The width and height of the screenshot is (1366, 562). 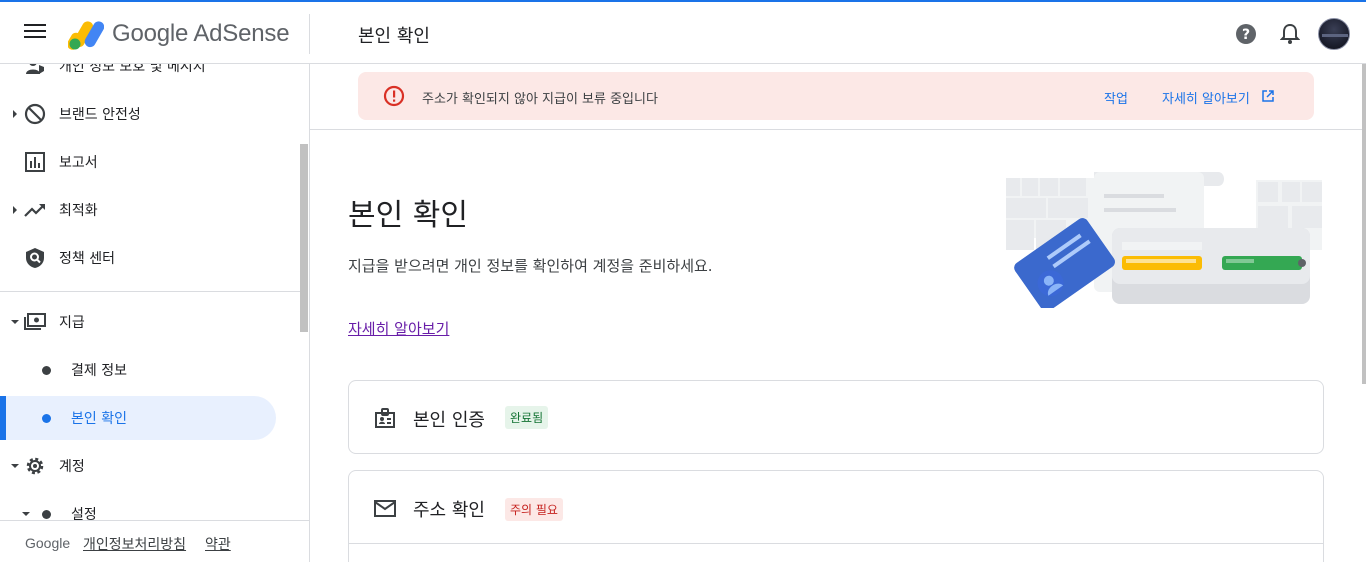 I want to click on bar-chart-icon, so click(x=35, y=162).